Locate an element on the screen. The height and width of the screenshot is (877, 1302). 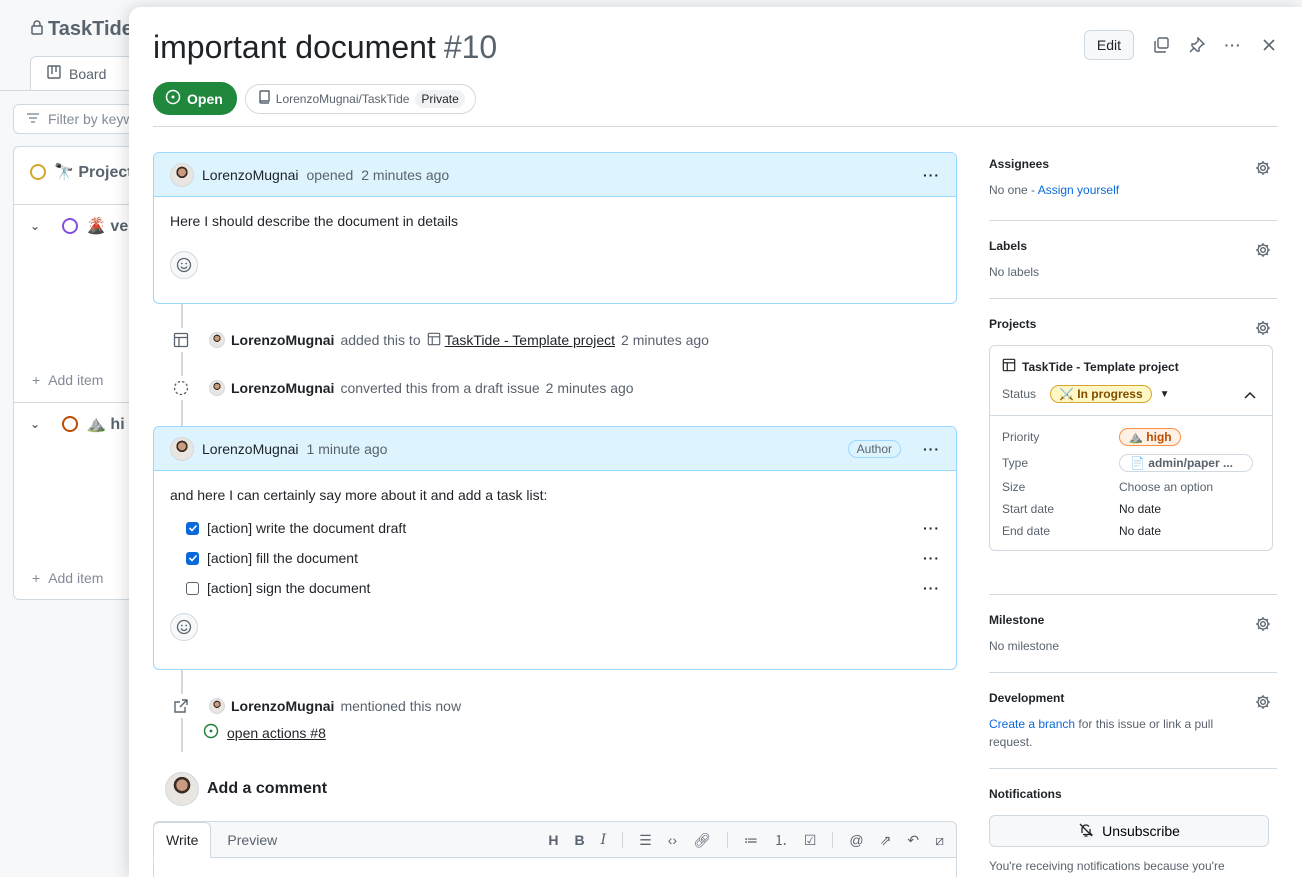
quote-icon: ☰ is located at coordinates (645, 840).